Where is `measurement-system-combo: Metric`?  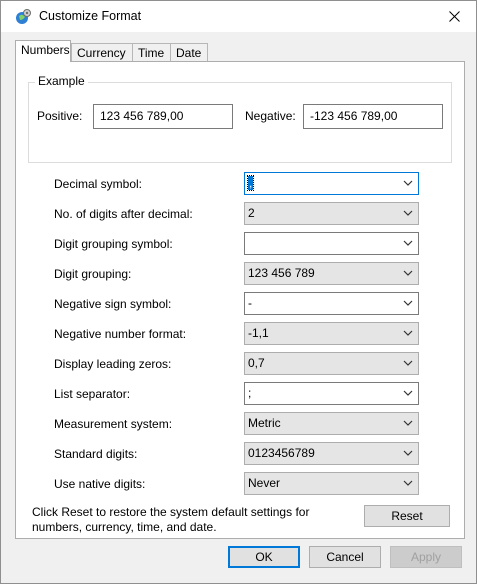 measurement-system-combo: Metric is located at coordinates (331, 423).